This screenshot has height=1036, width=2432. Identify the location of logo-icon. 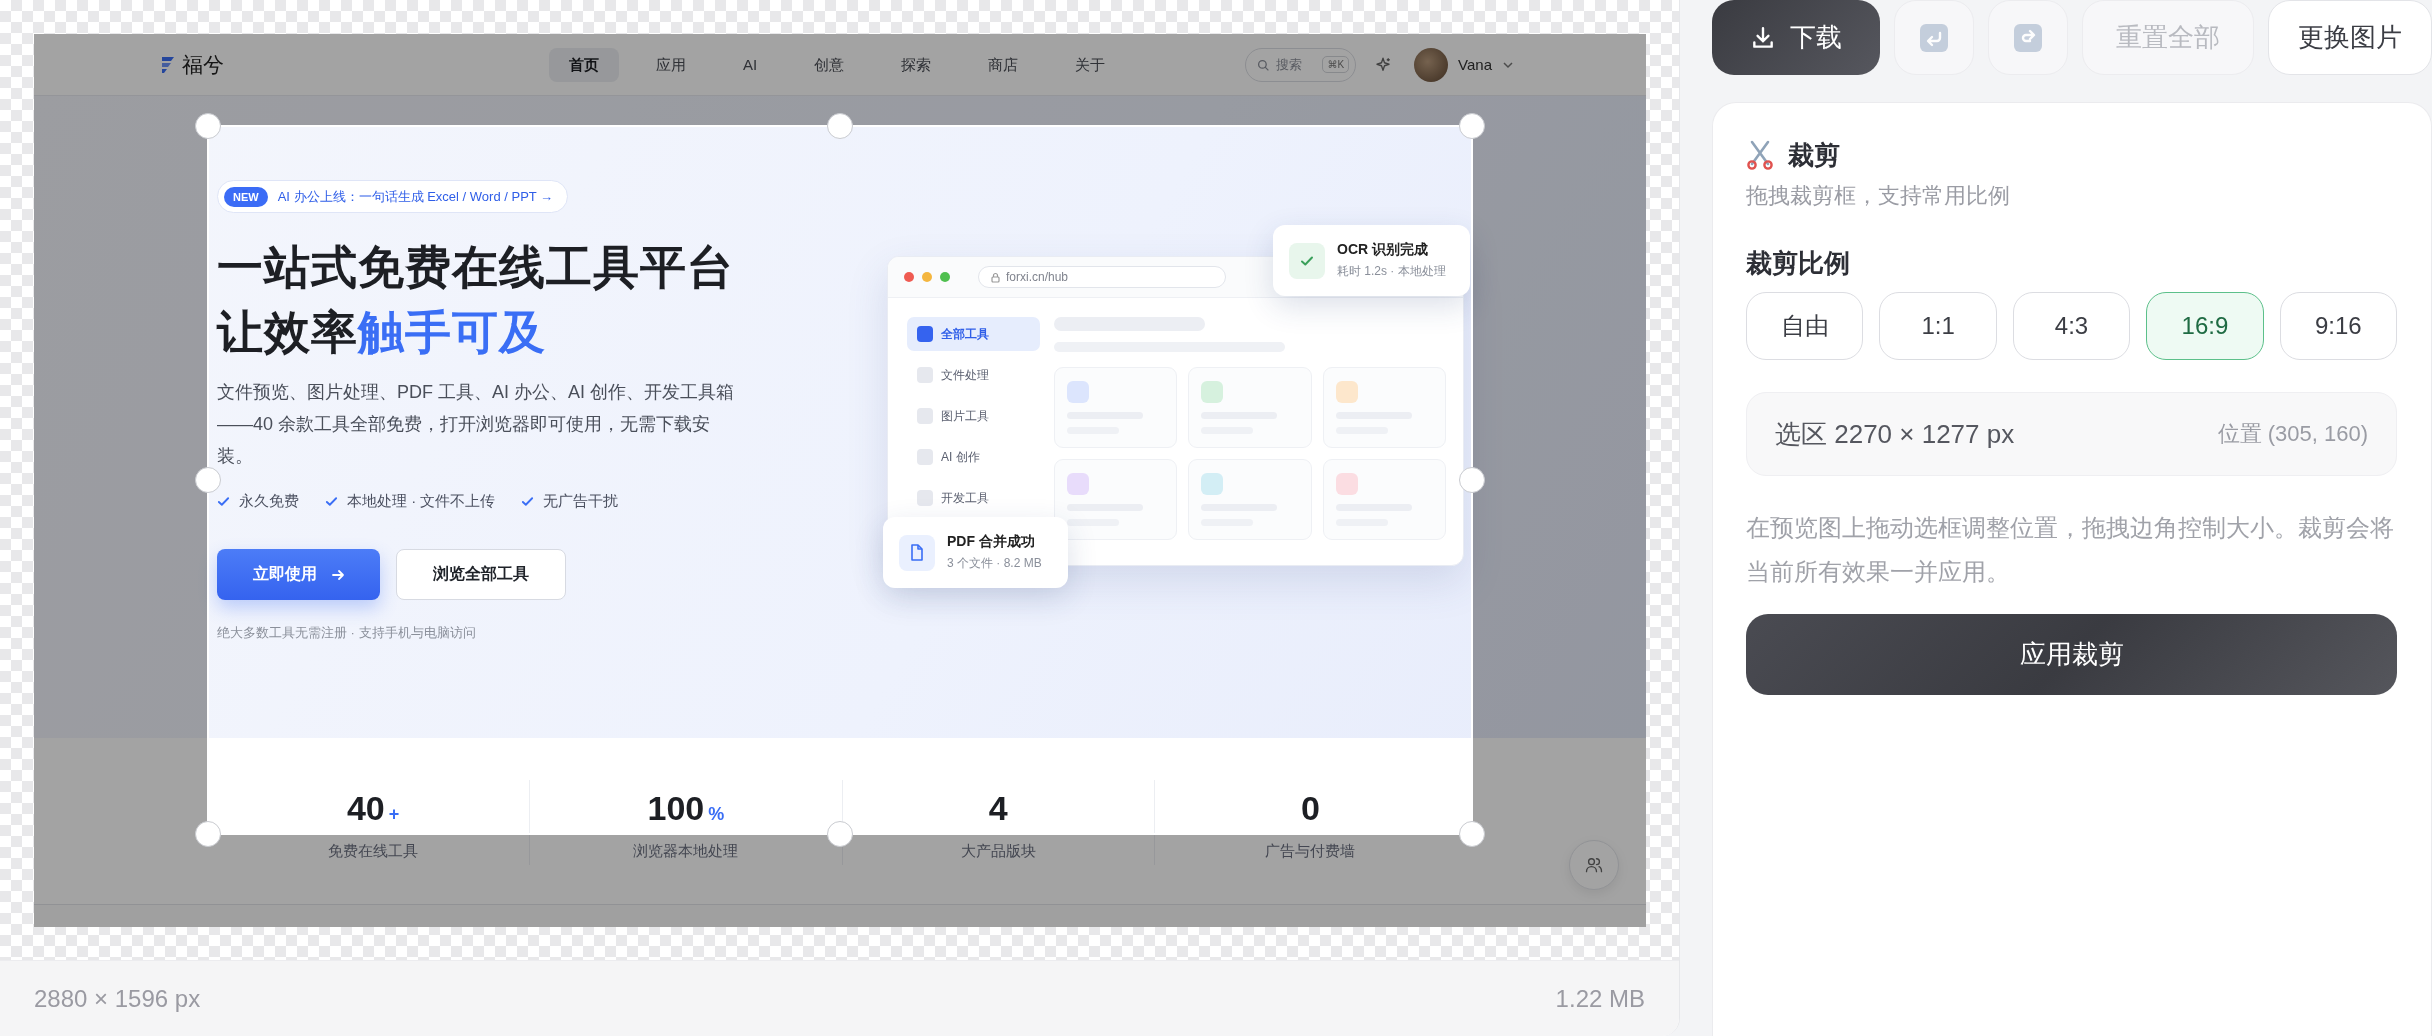
(168, 64).